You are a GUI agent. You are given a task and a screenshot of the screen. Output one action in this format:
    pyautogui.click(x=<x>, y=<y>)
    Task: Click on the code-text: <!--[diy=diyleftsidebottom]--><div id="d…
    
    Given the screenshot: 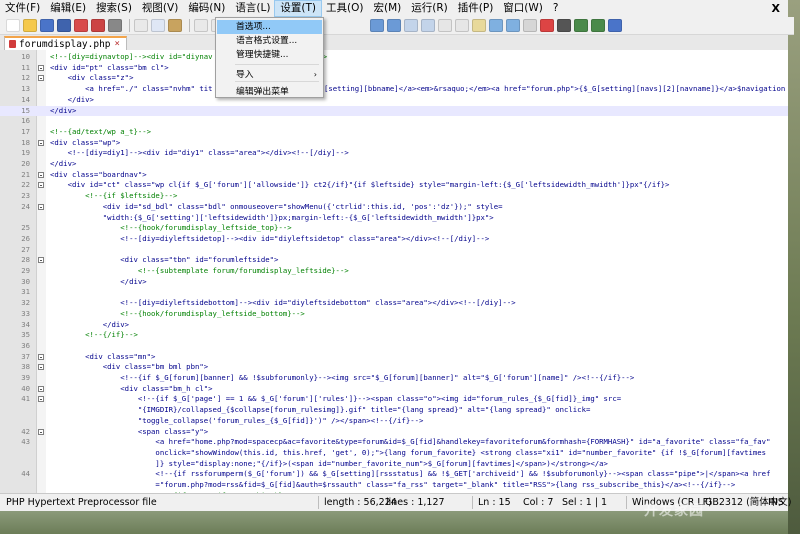 What is the action you would take?
    pyautogui.click(x=283, y=303)
    